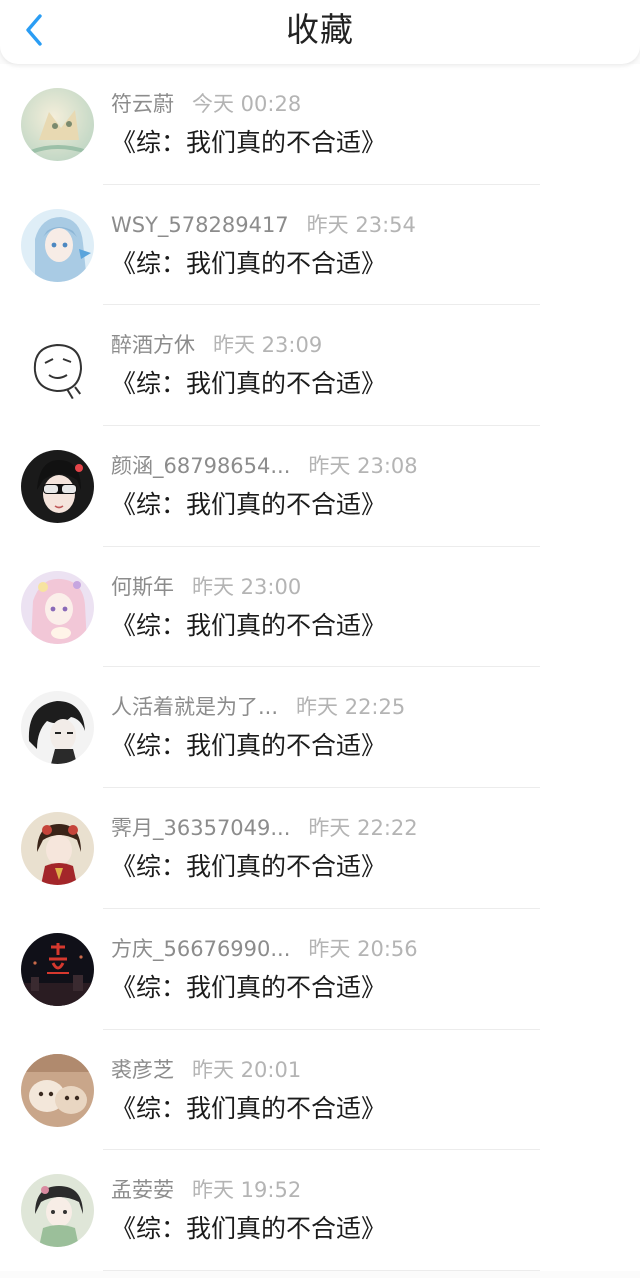  I want to click on item-meta: 颜涵_68798654... 昨天 23:08, so click(264, 466).